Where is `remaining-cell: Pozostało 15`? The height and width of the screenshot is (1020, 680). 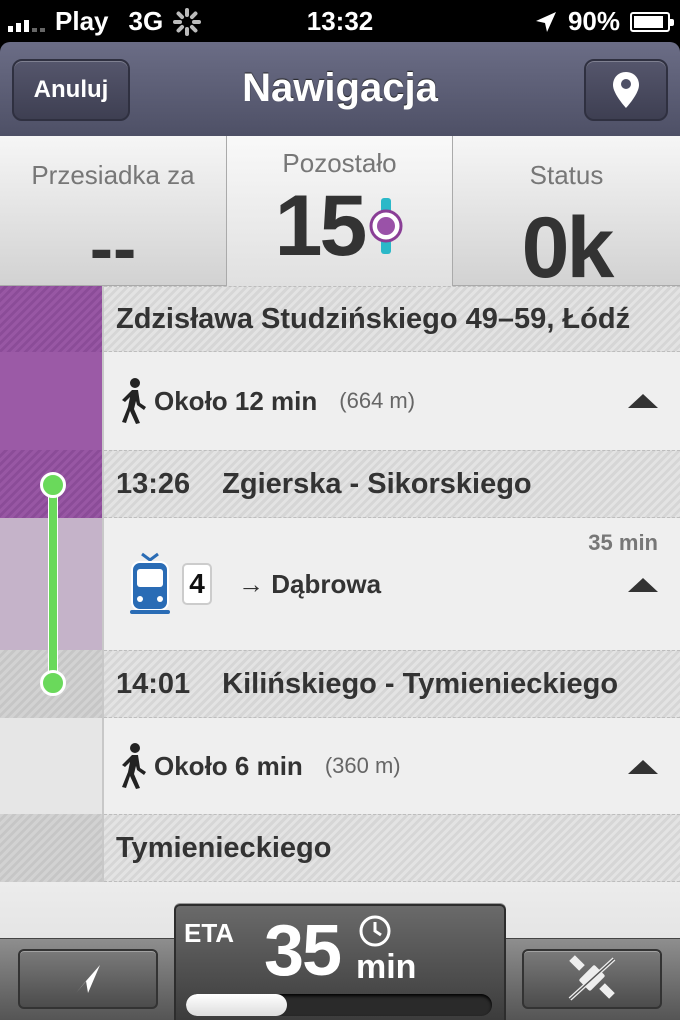 remaining-cell: Pozostało 15 is located at coordinates (339, 211).